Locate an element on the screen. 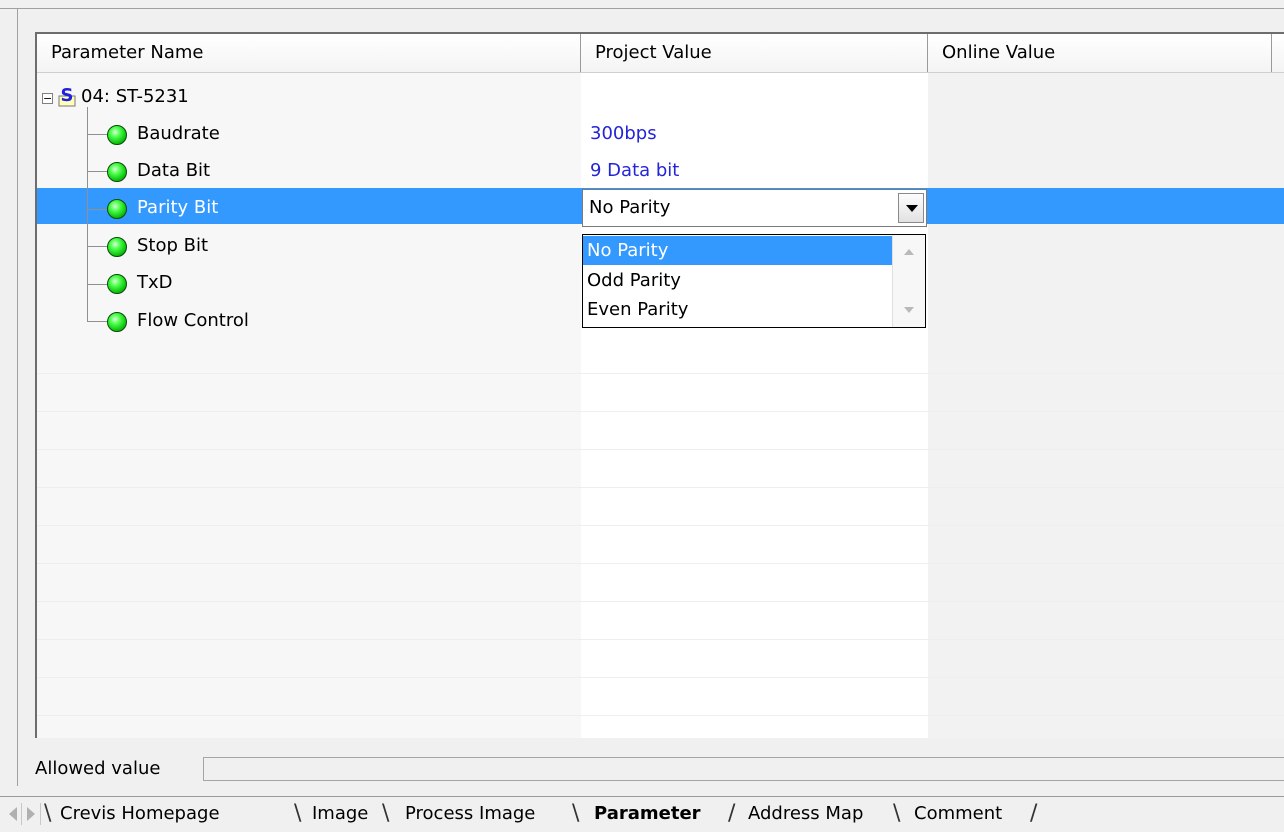 This screenshot has height=832, width=1284. tab-scroll-right-icon is located at coordinates (31, 814).